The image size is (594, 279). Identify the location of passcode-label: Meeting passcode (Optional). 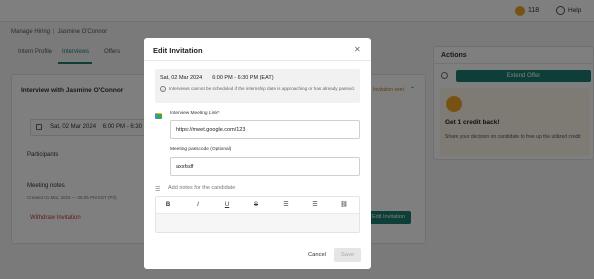
(201, 149).